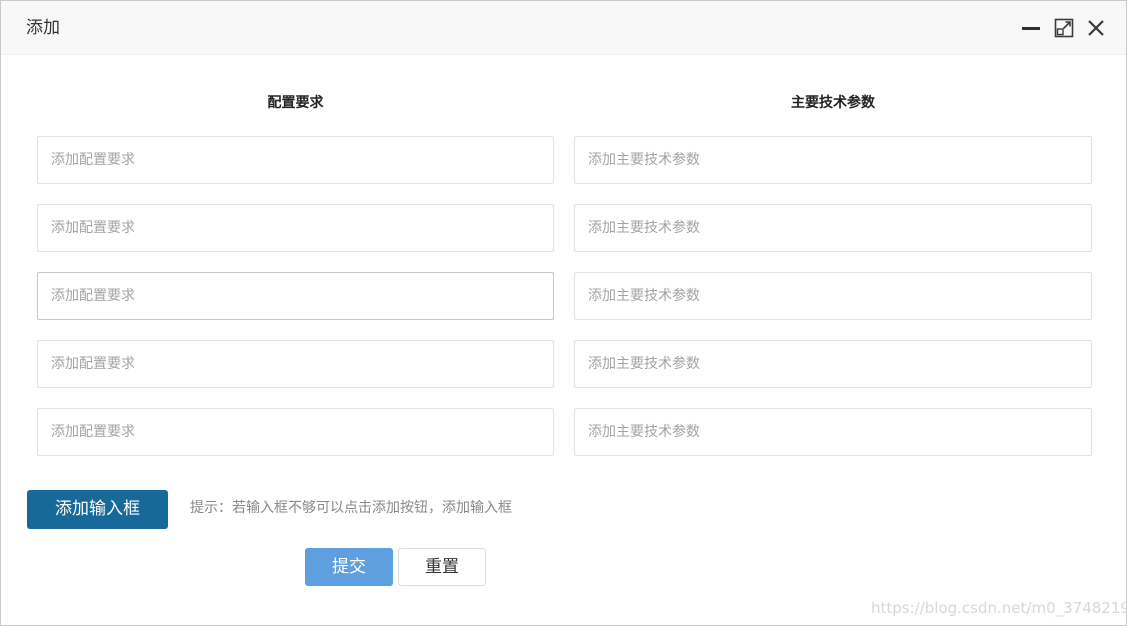 This screenshot has height=626, width=1127. What do you see at coordinates (1064, 28) in the screenshot?
I see `maximize-icon` at bounding box center [1064, 28].